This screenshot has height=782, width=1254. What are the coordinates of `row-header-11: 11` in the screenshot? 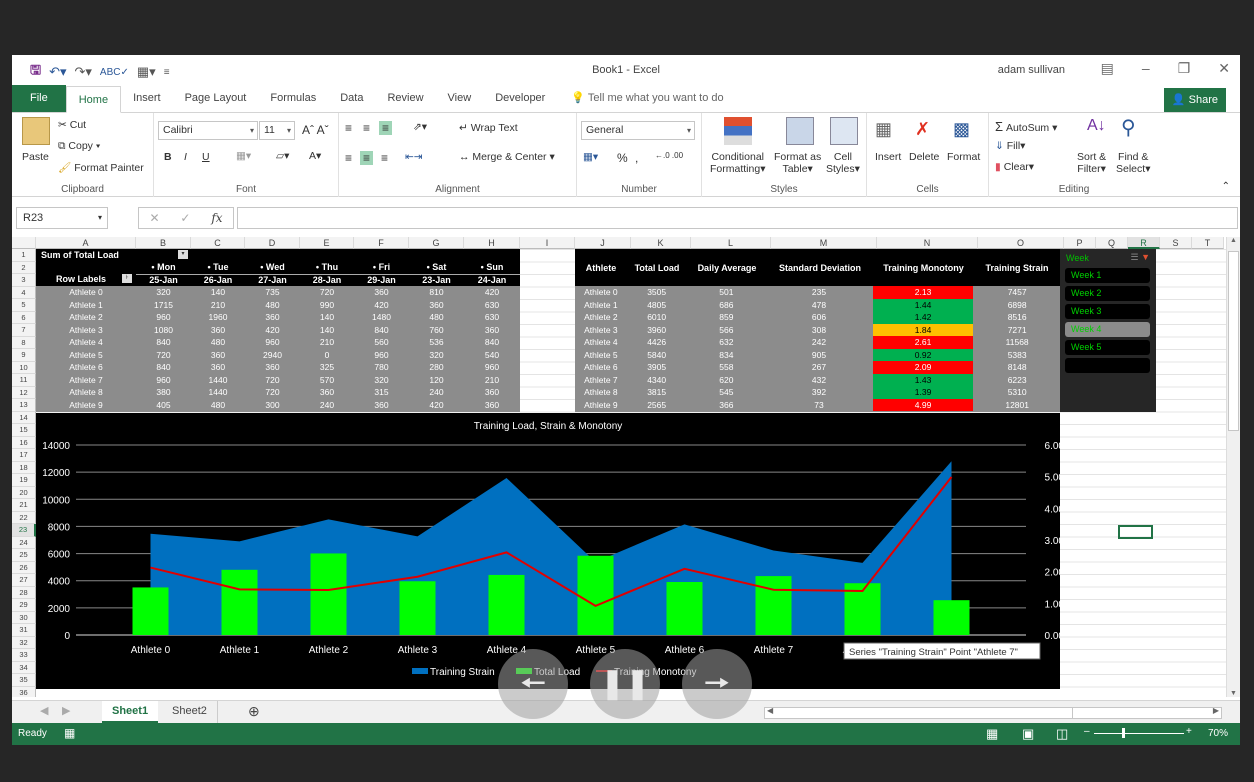 It's located at (24, 380).